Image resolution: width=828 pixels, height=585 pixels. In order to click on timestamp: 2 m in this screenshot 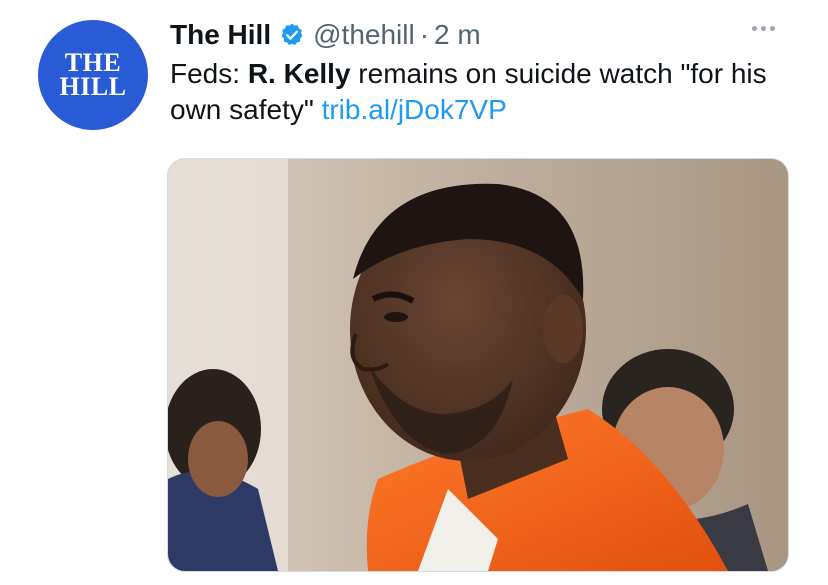, I will do `click(457, 35)`.